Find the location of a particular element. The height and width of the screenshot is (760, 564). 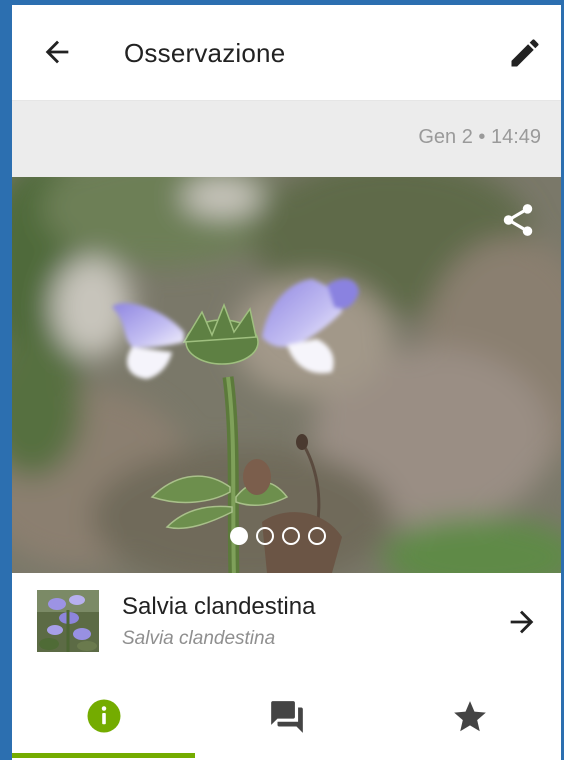

tab-activity is located at coordinates (286, 714).